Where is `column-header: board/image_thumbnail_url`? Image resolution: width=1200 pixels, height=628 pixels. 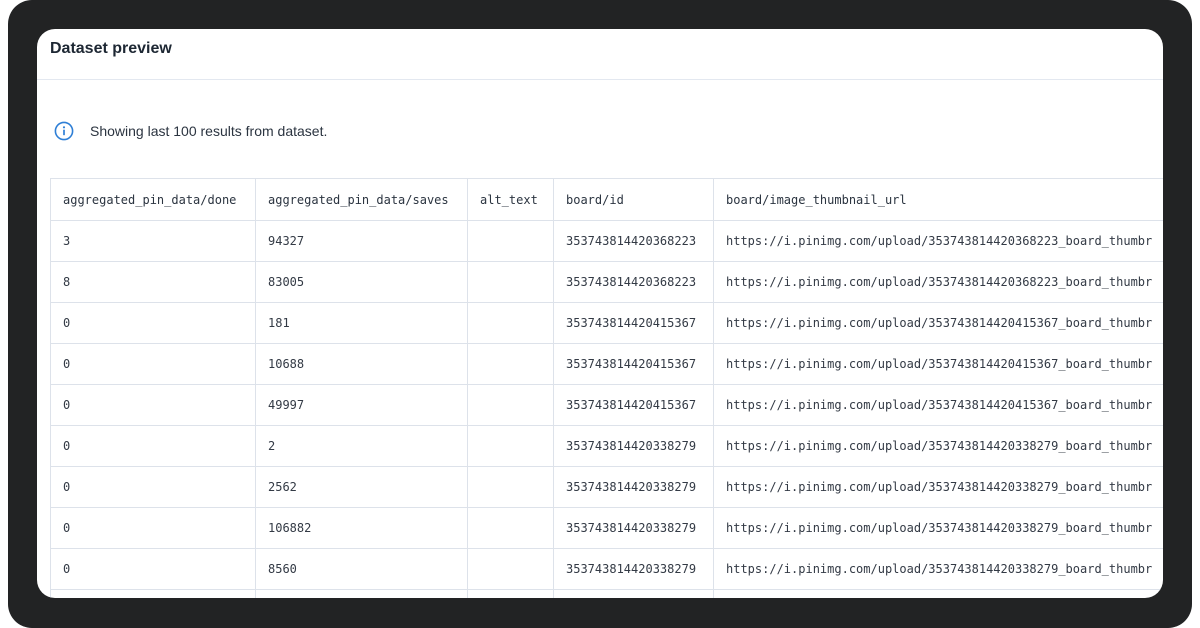
column-header: board/image_thumbnail_url is located at coordinates (938, 199).